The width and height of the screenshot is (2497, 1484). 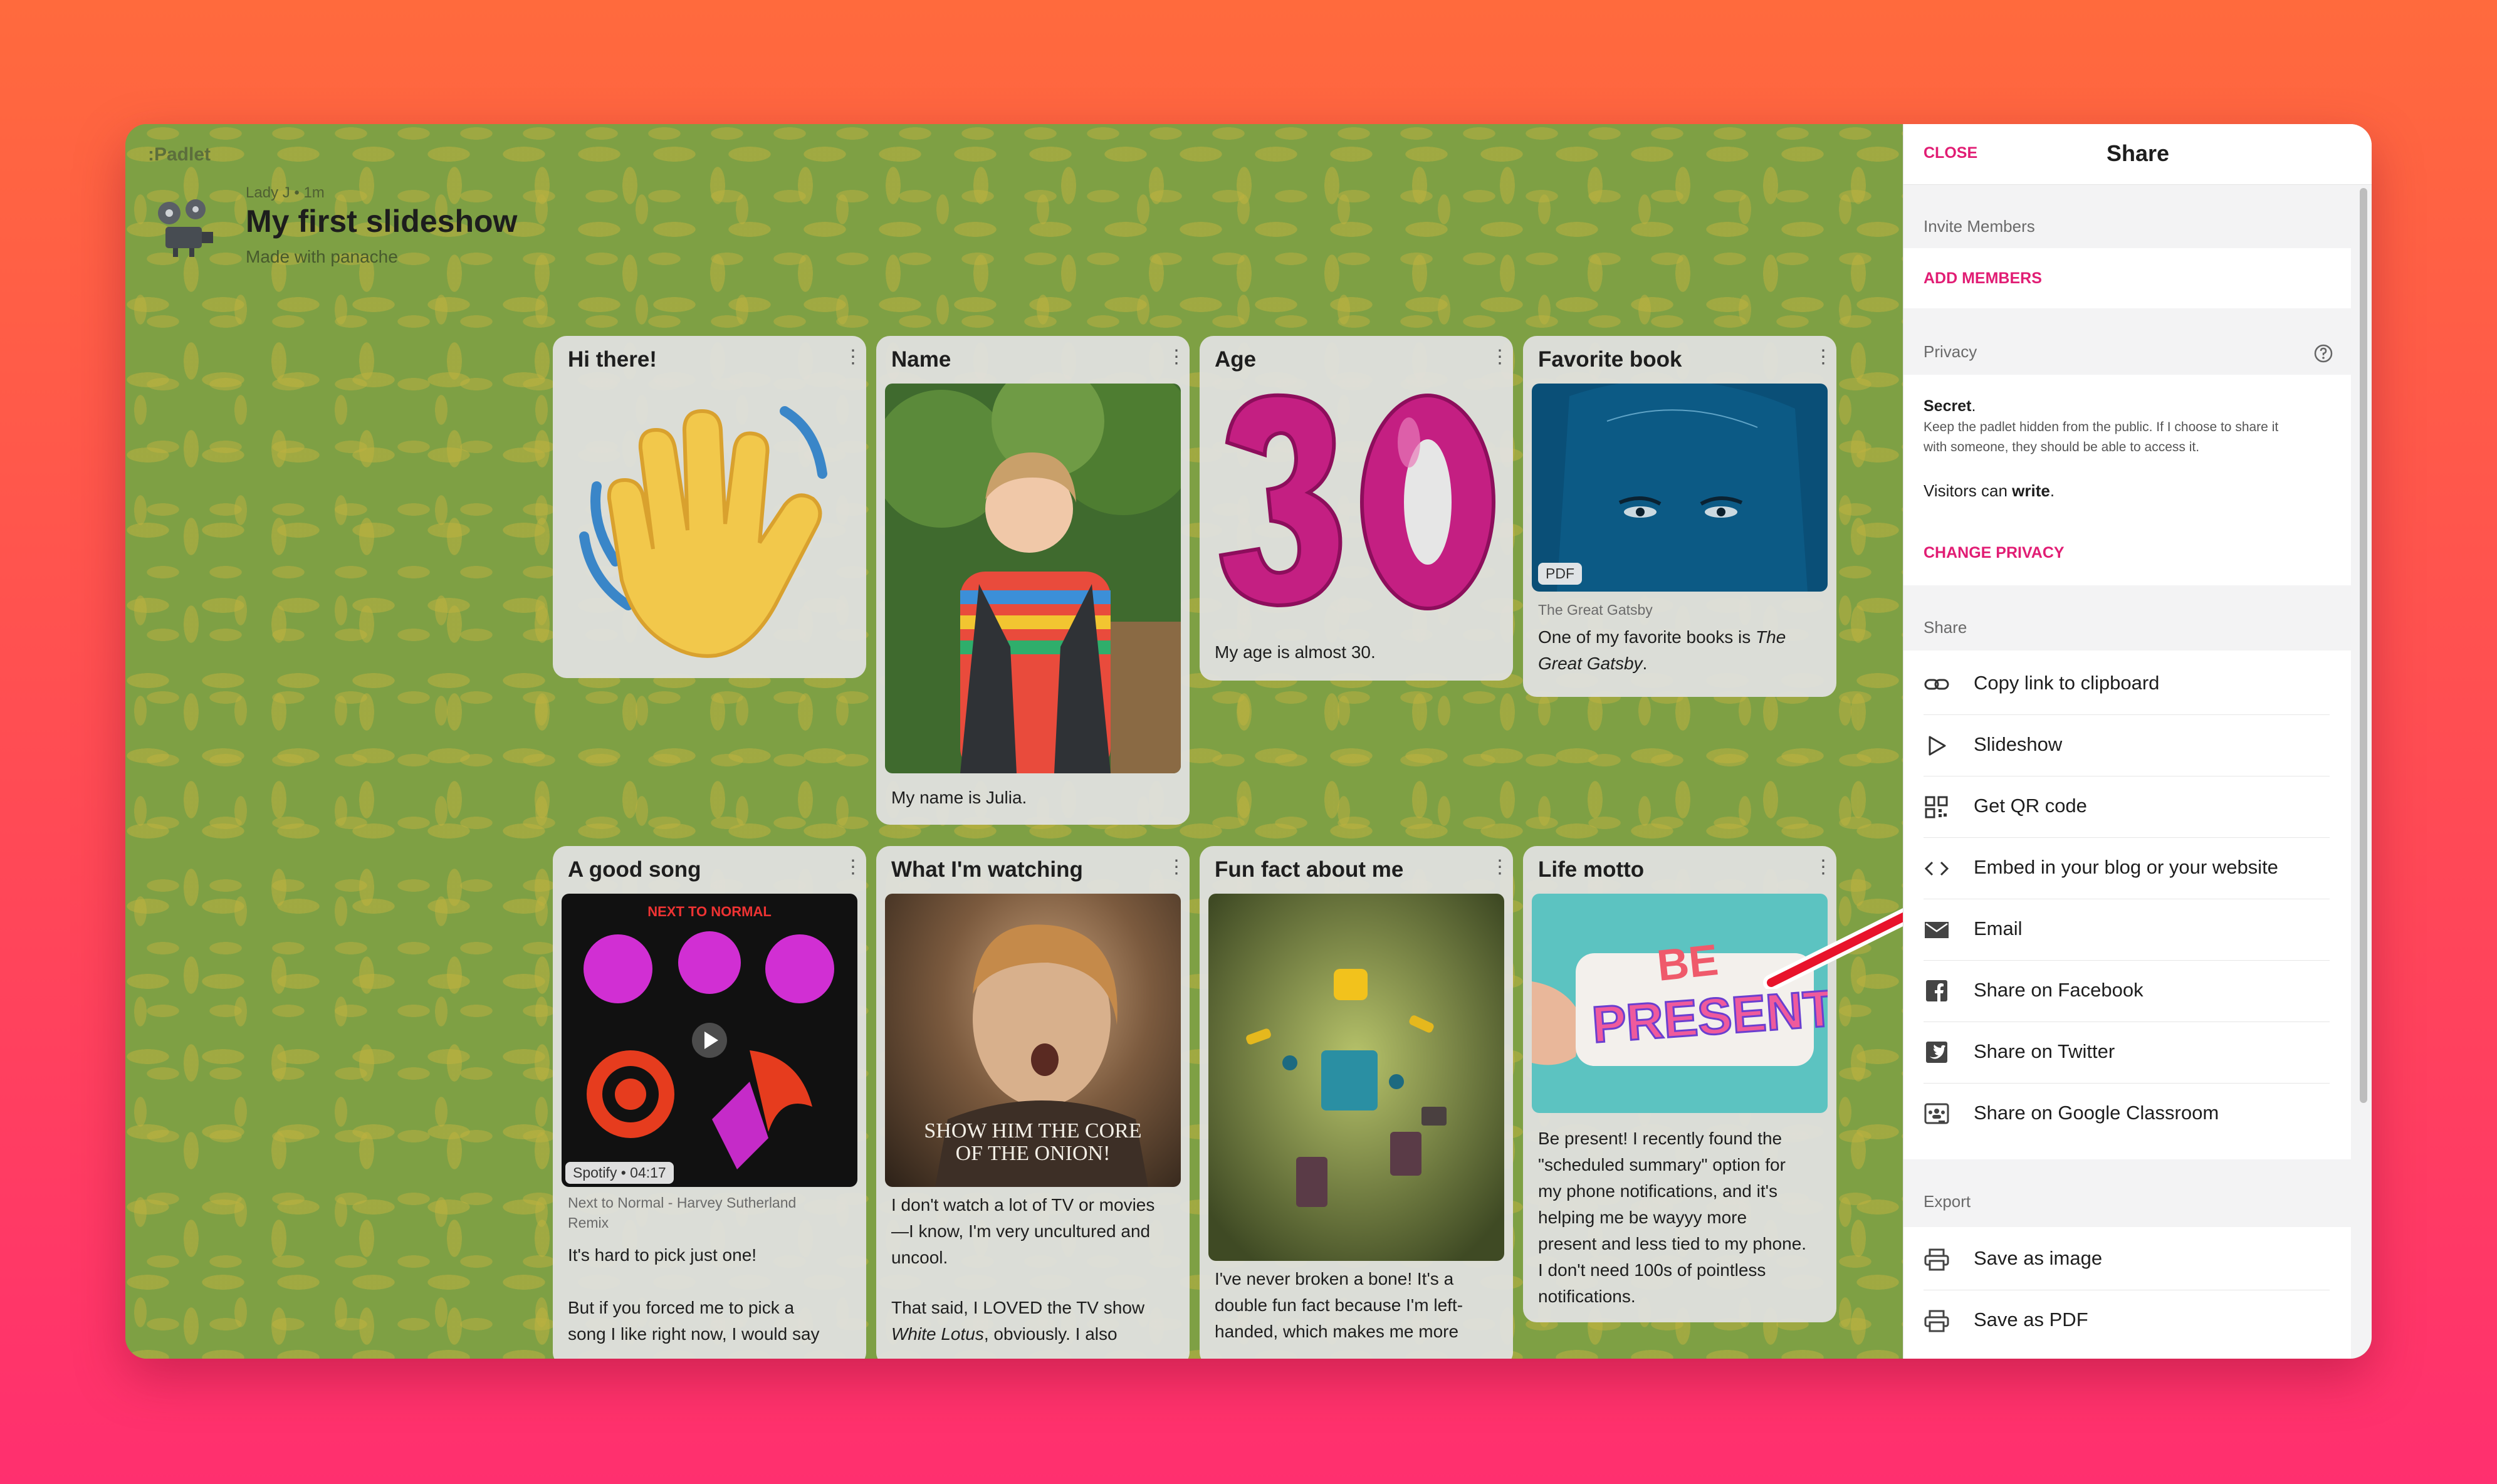 What do you see at coordinates (710, 911) in the screenshot?
I see `svg-text: NEXT TO NORMAL` at bounding box center [710, 911].